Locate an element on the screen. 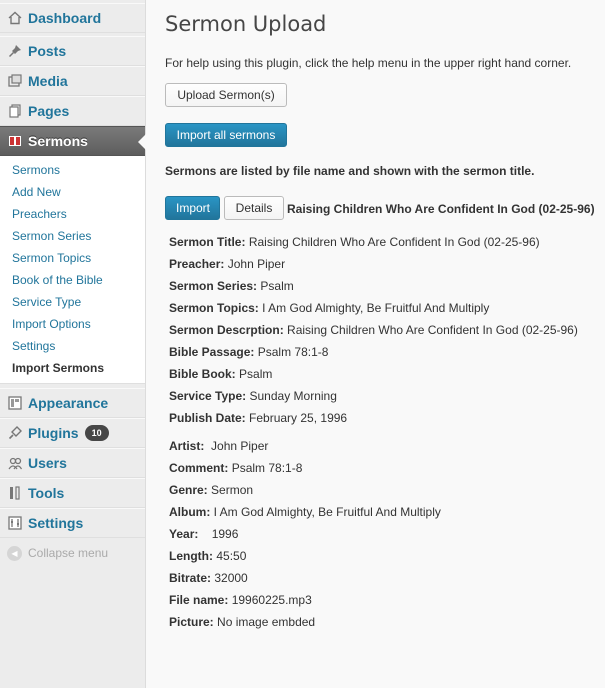 This screenshot has height=688, width=605. submenu-settings: Settings is located at coordinates (72, 346).